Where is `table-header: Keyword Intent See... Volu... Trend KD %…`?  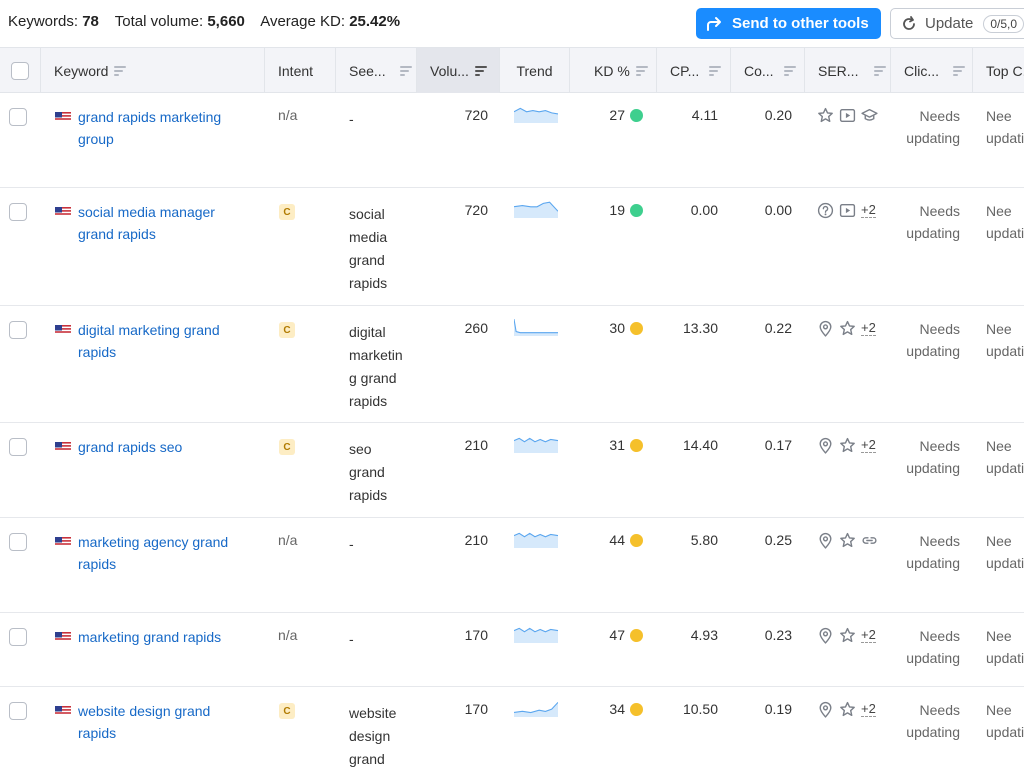
table-header: Keyword Intent See... Volu... Trend KD %… is located at coordinates (512, 70).